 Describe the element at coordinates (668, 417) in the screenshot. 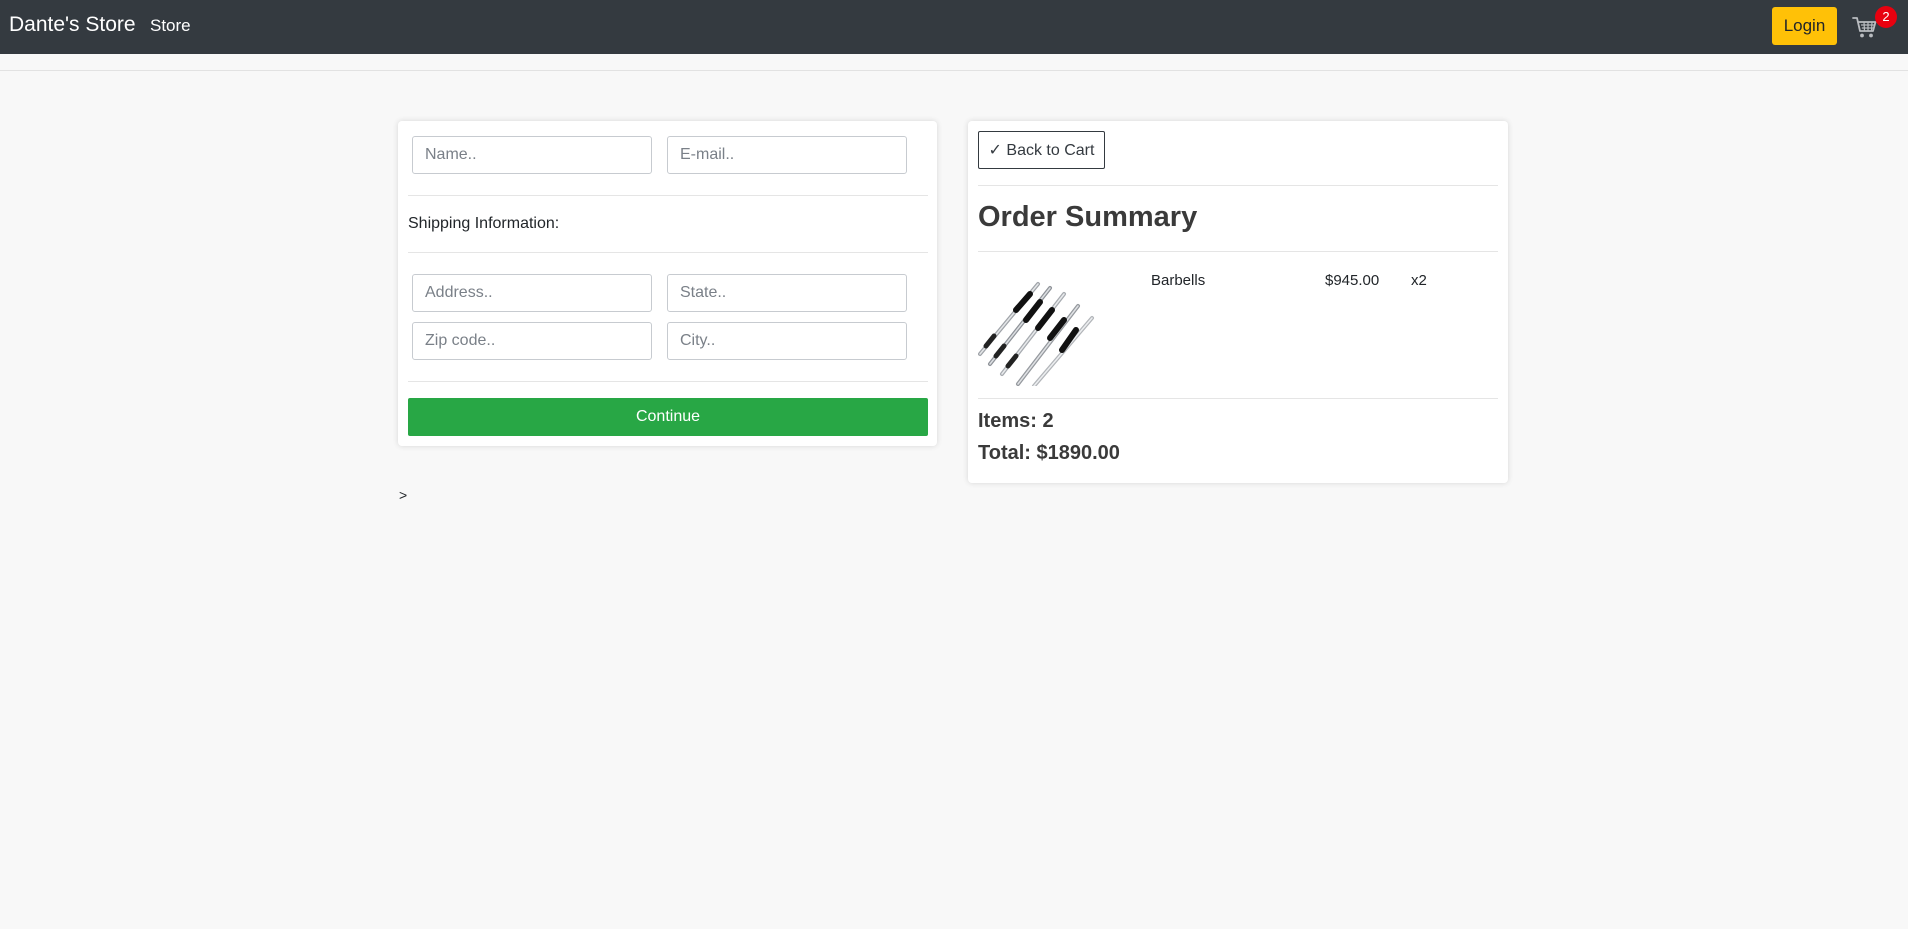

I see `continue-button: Continue` at that location.